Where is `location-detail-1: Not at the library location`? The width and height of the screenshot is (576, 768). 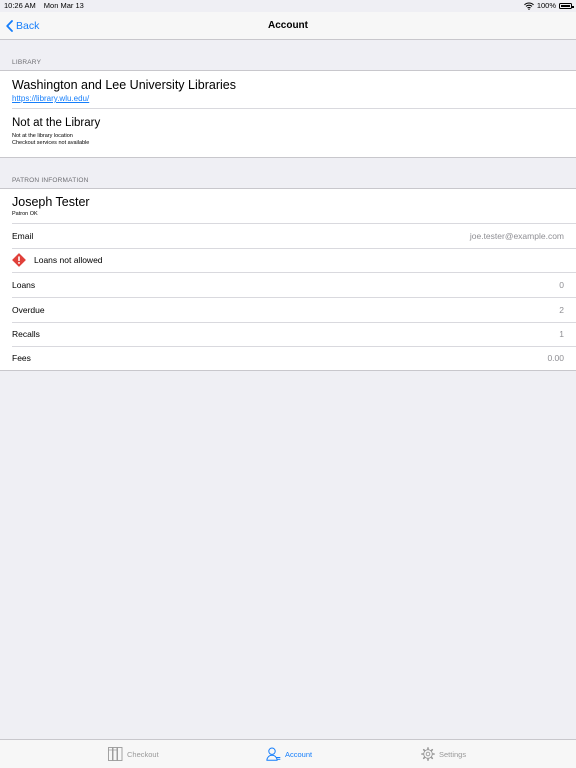
location-detail-1: Not at the library location is located at coordinates (42, 136).